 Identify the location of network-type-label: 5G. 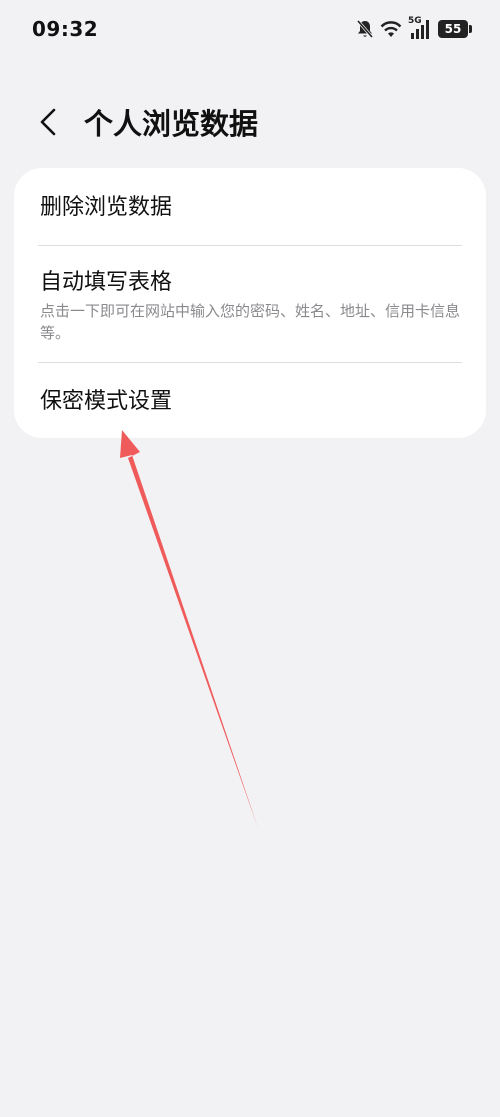
(415, 21).